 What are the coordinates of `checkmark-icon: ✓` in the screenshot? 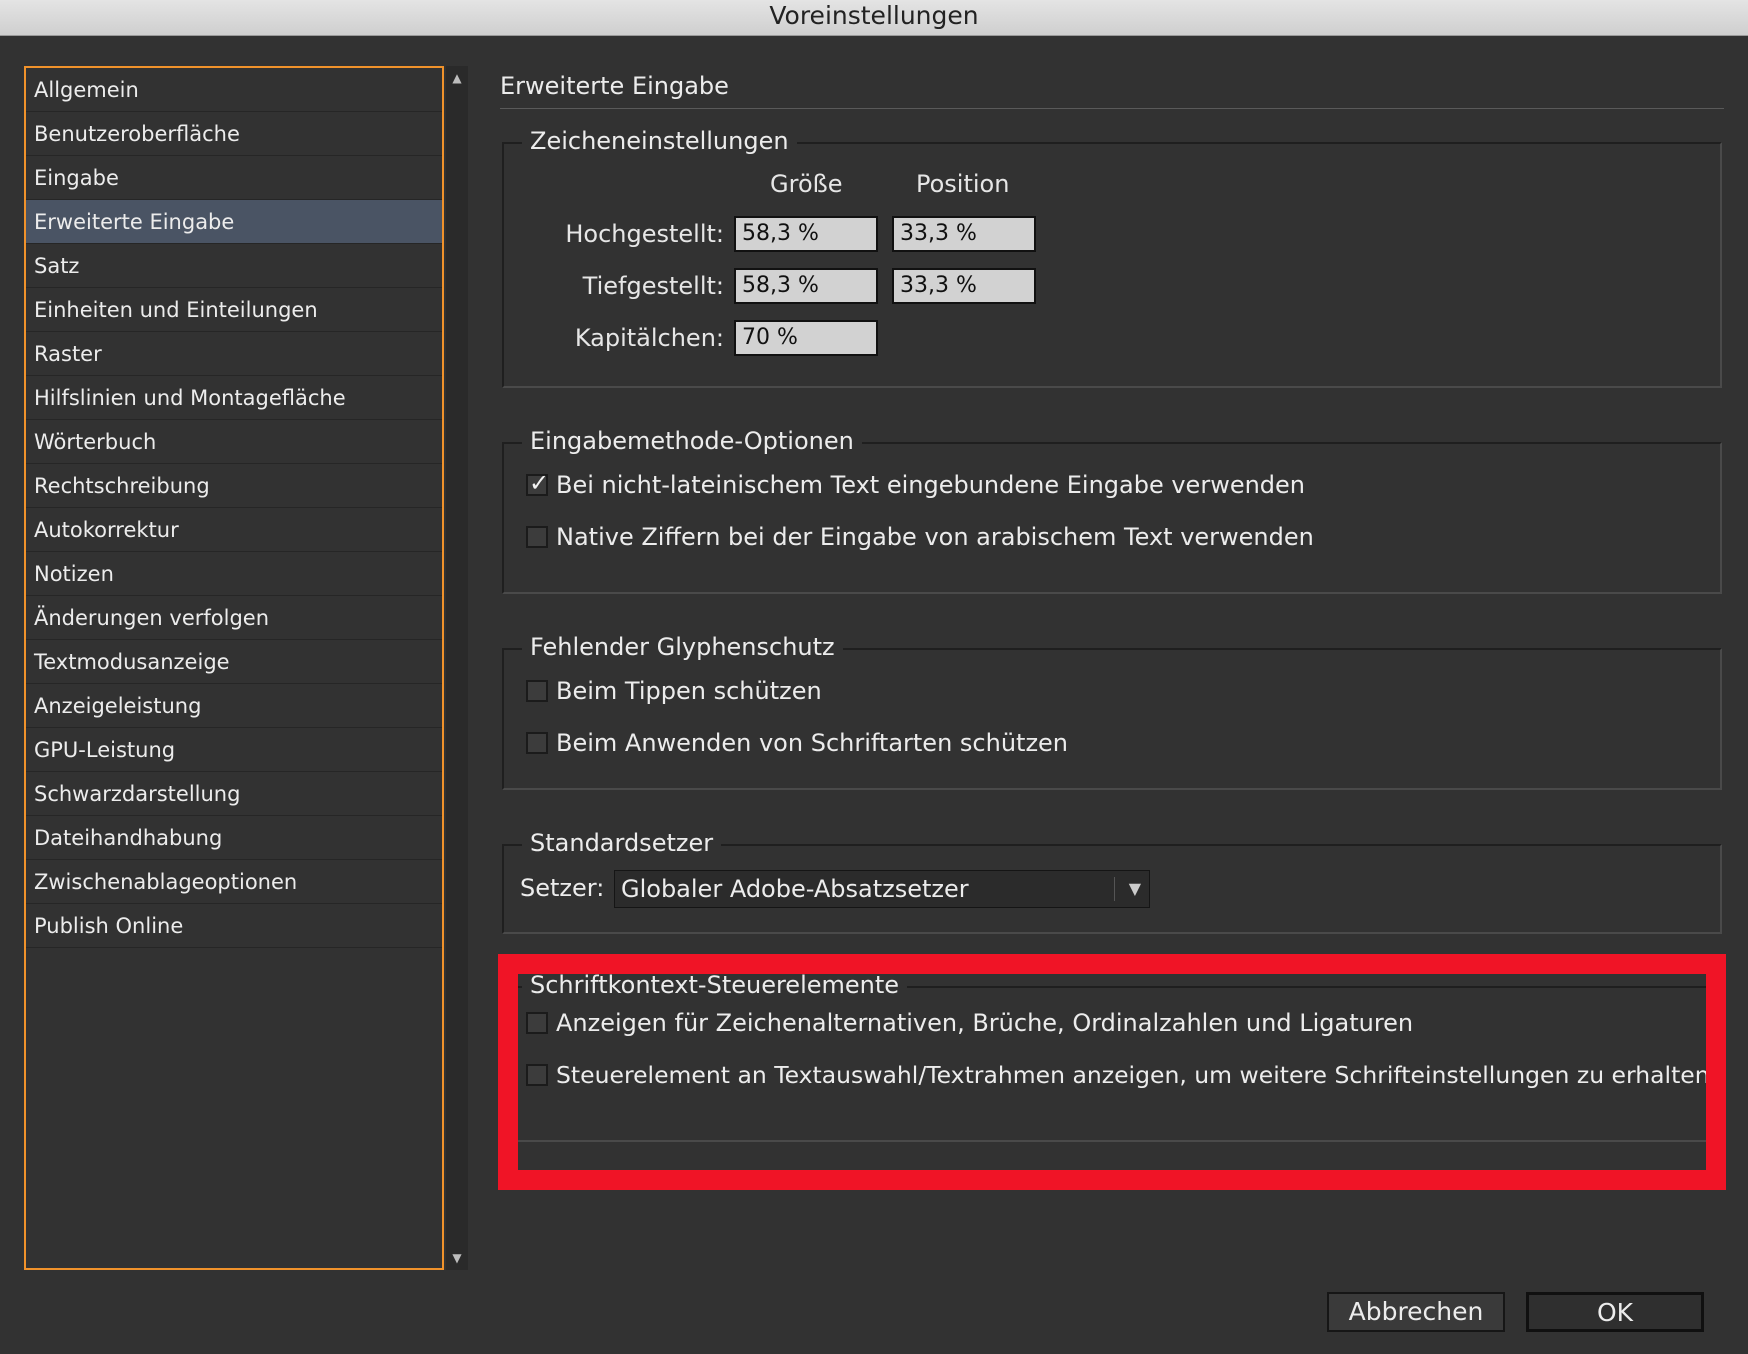 It's located at (539, 483).